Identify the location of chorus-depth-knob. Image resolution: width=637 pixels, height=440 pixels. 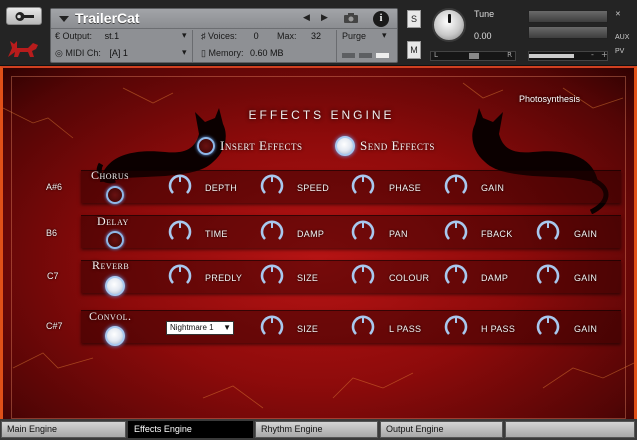
(180, 186).